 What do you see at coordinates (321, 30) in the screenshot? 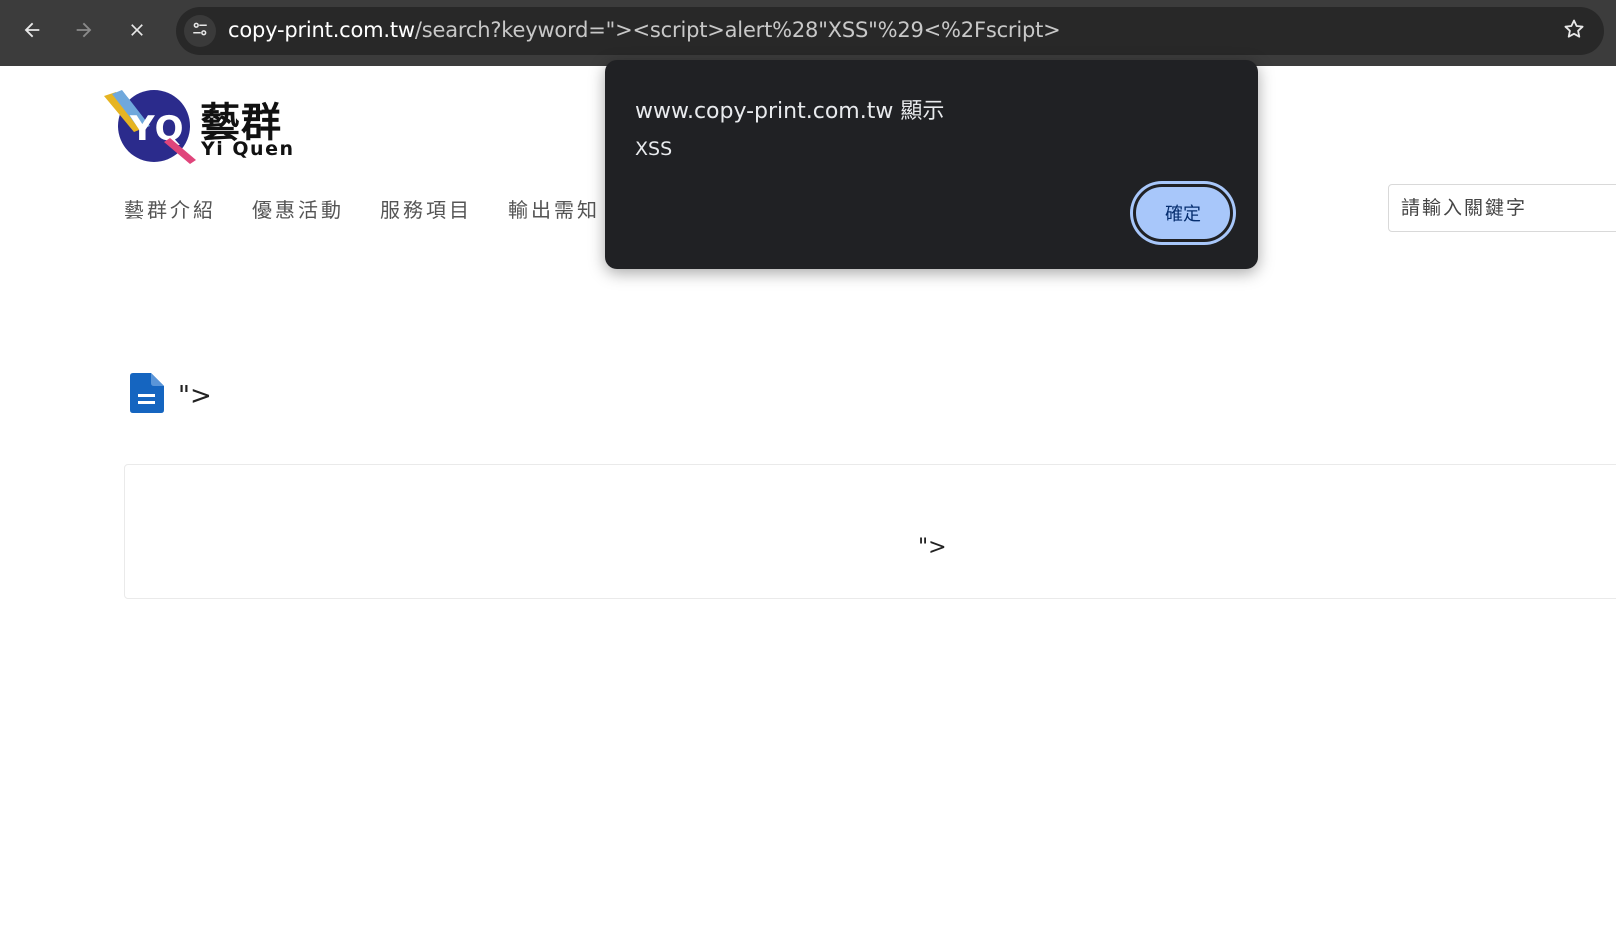
I see `url-host: copy-print.com.tw` at bounding box center [321, 30].